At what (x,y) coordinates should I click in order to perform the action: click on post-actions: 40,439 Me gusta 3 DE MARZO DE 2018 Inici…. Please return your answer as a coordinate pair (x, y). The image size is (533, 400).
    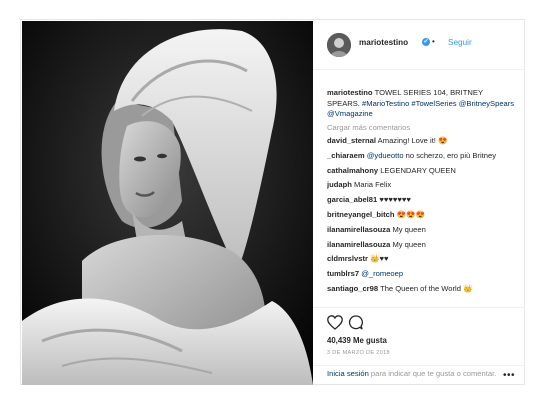
    Looking at the image, I should click on (419, 345).